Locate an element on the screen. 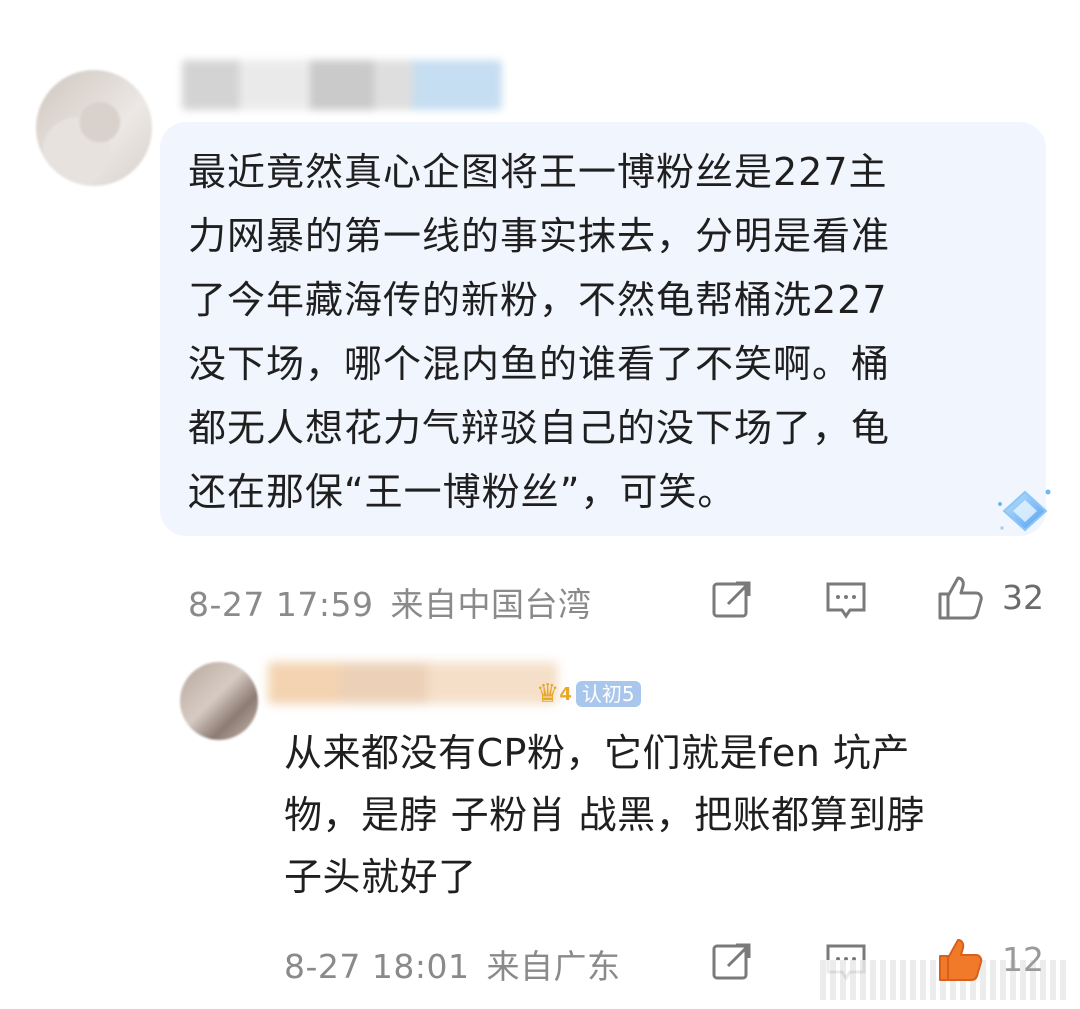  user-badges: ♛ 4 认初5 is located at coordinates (588, 694).